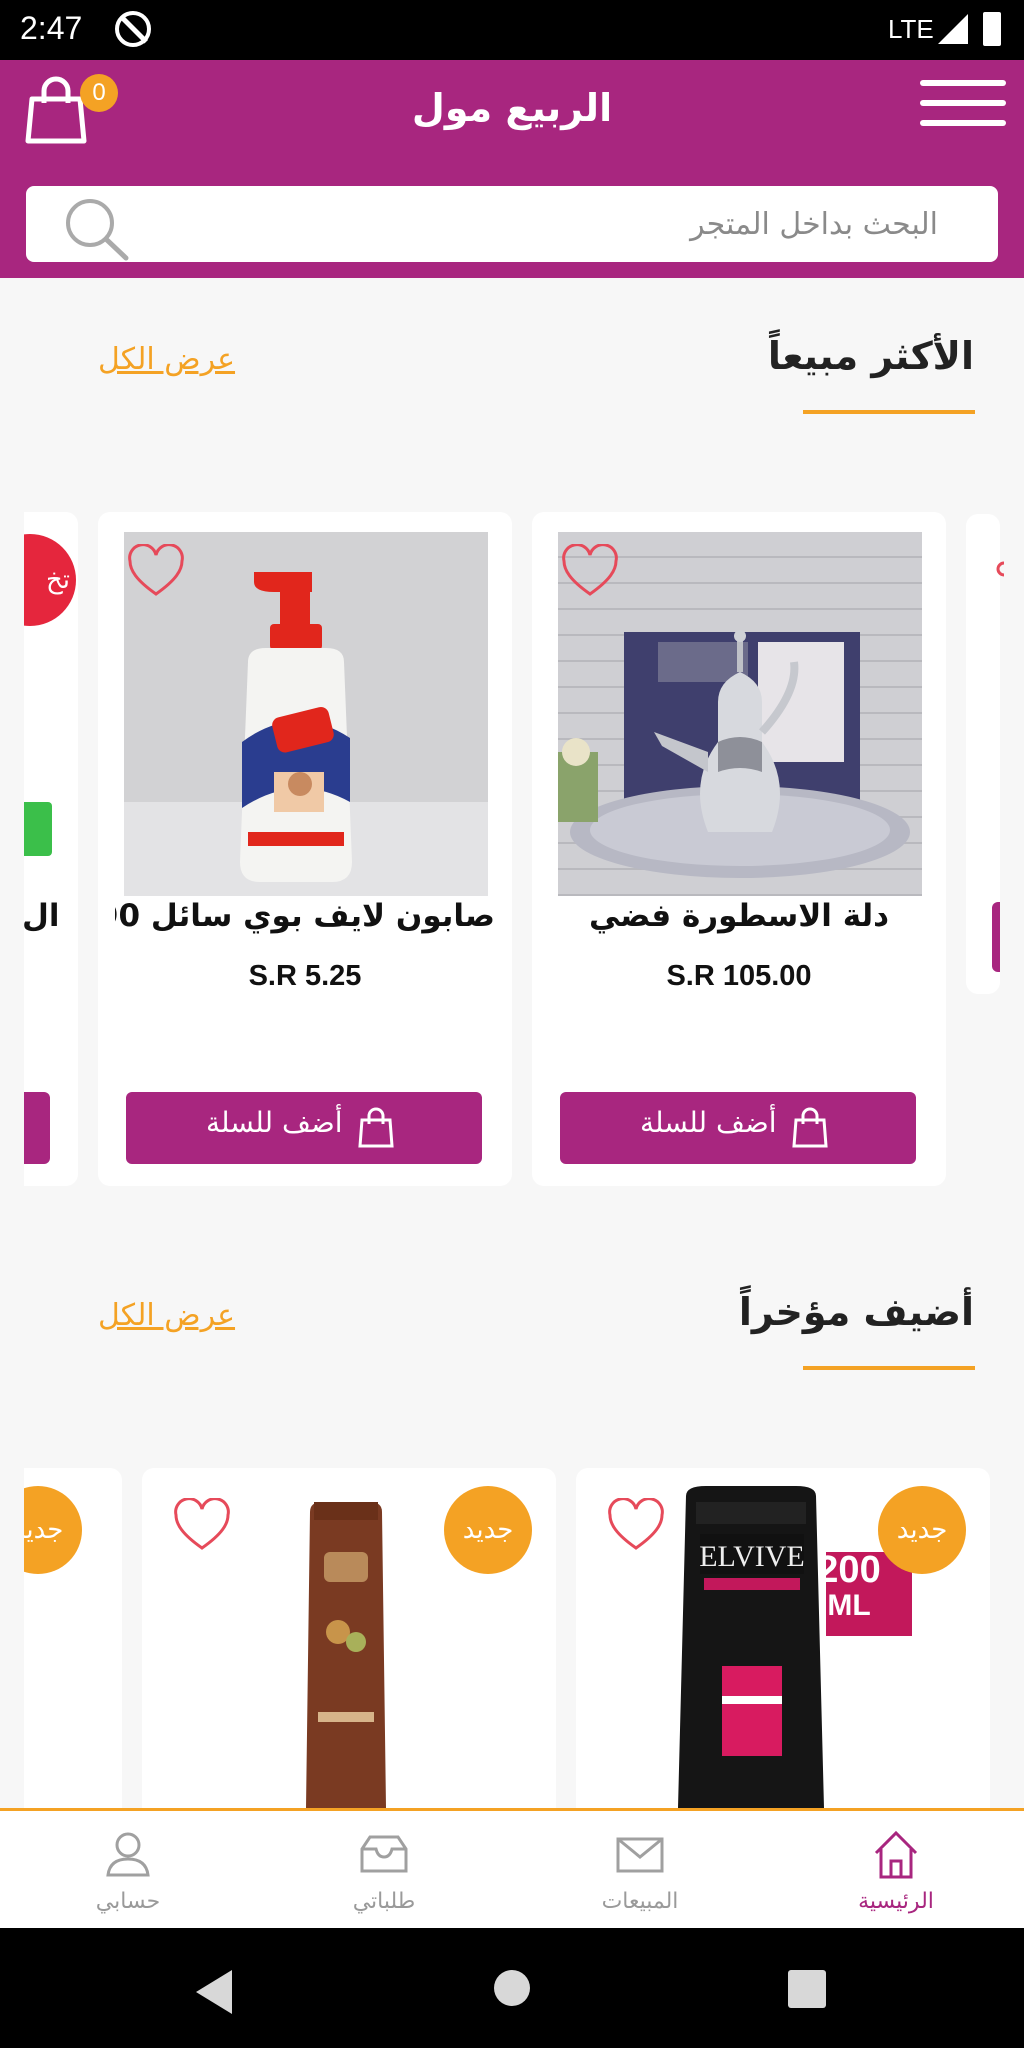  Describe the element at coordinates (752, 1556) in the screenshot. I see `svg-text: ELVIVE` at that location.